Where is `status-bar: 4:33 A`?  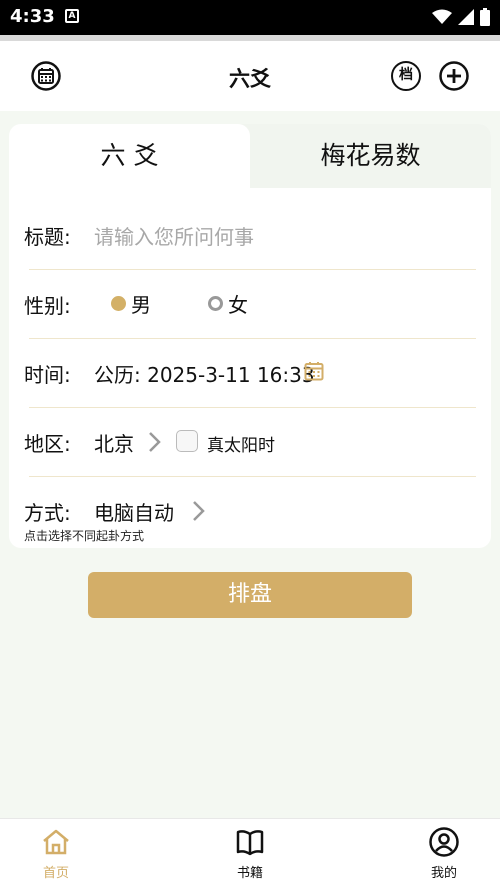
status-bar: 4:33 A is located at coordinates (250, 17).